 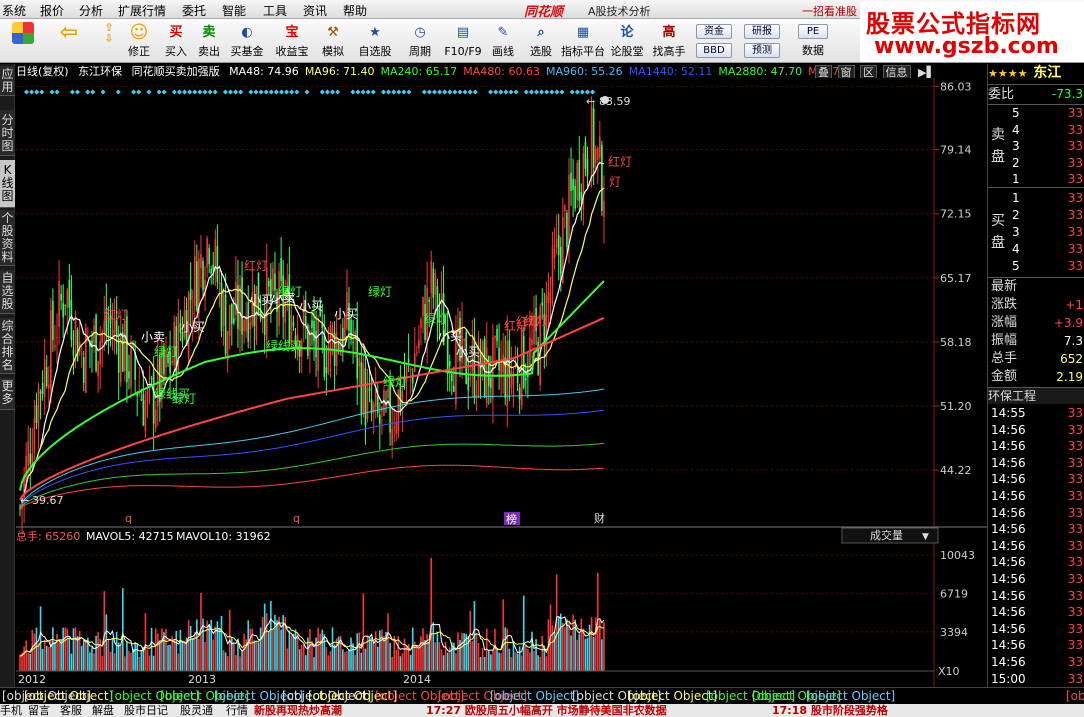 What do you see at coordinates (139, 41) in the screenshot?
I see `fix-button: ☺ 修正` at bounding box center [139, 41].